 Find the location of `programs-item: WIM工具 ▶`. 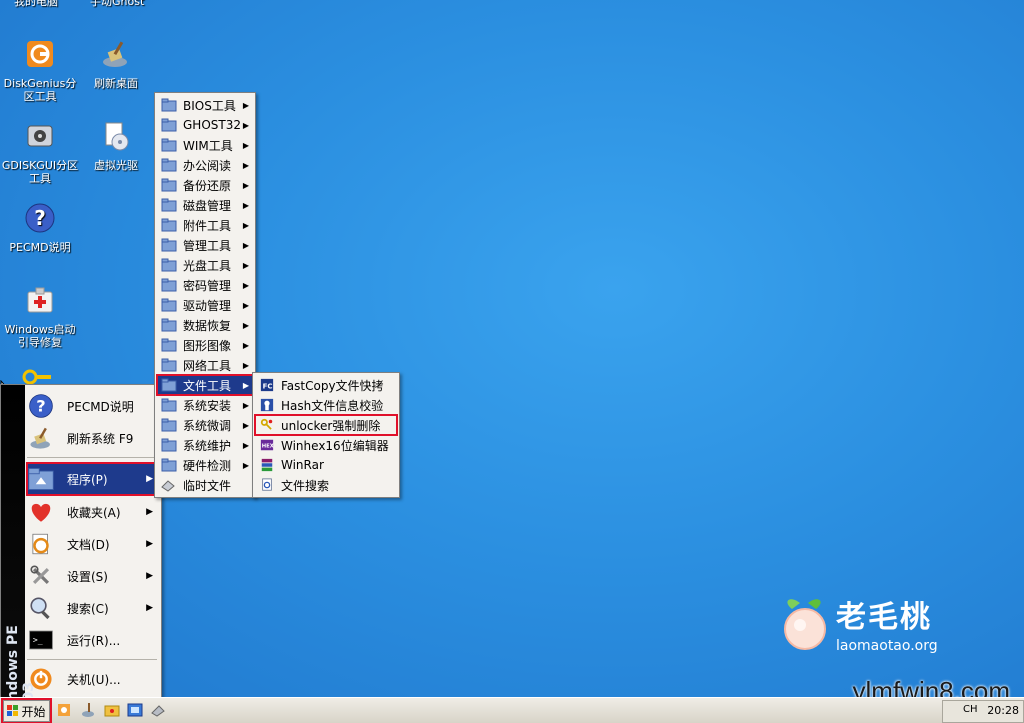

programs-item: WIM工具 ▶ is located at coordinates (205, 145).